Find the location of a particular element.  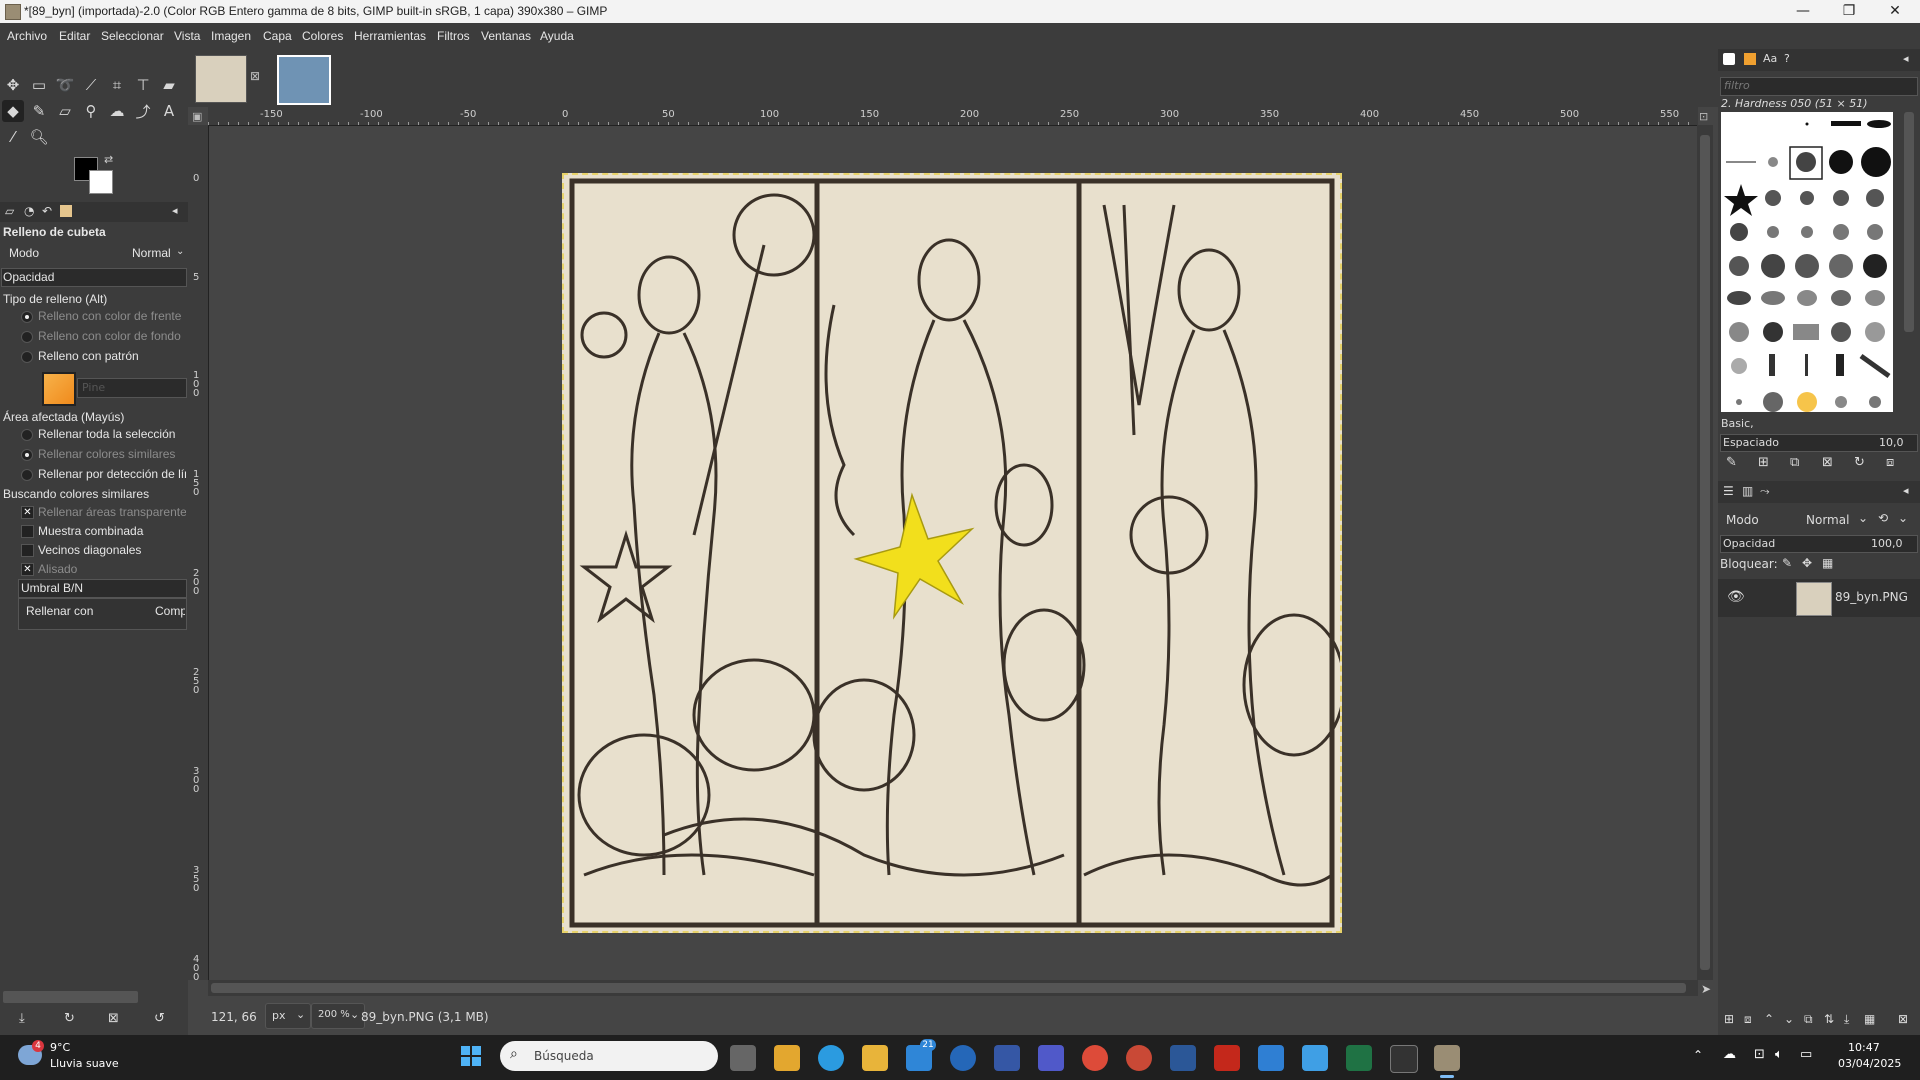

delete-layer-icon: ⊠ is located at coordinates (1903, 1019).